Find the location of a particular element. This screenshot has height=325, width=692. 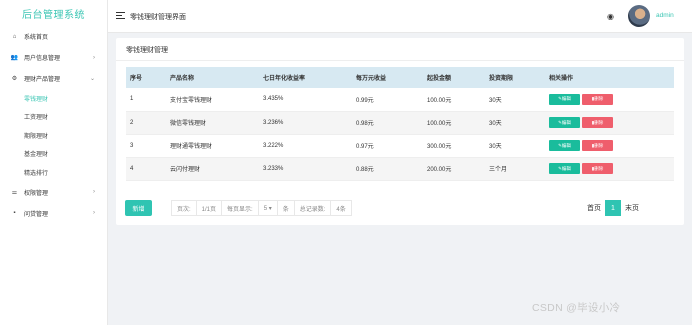

page-label: 页次: is located at coordinates (184, 208).